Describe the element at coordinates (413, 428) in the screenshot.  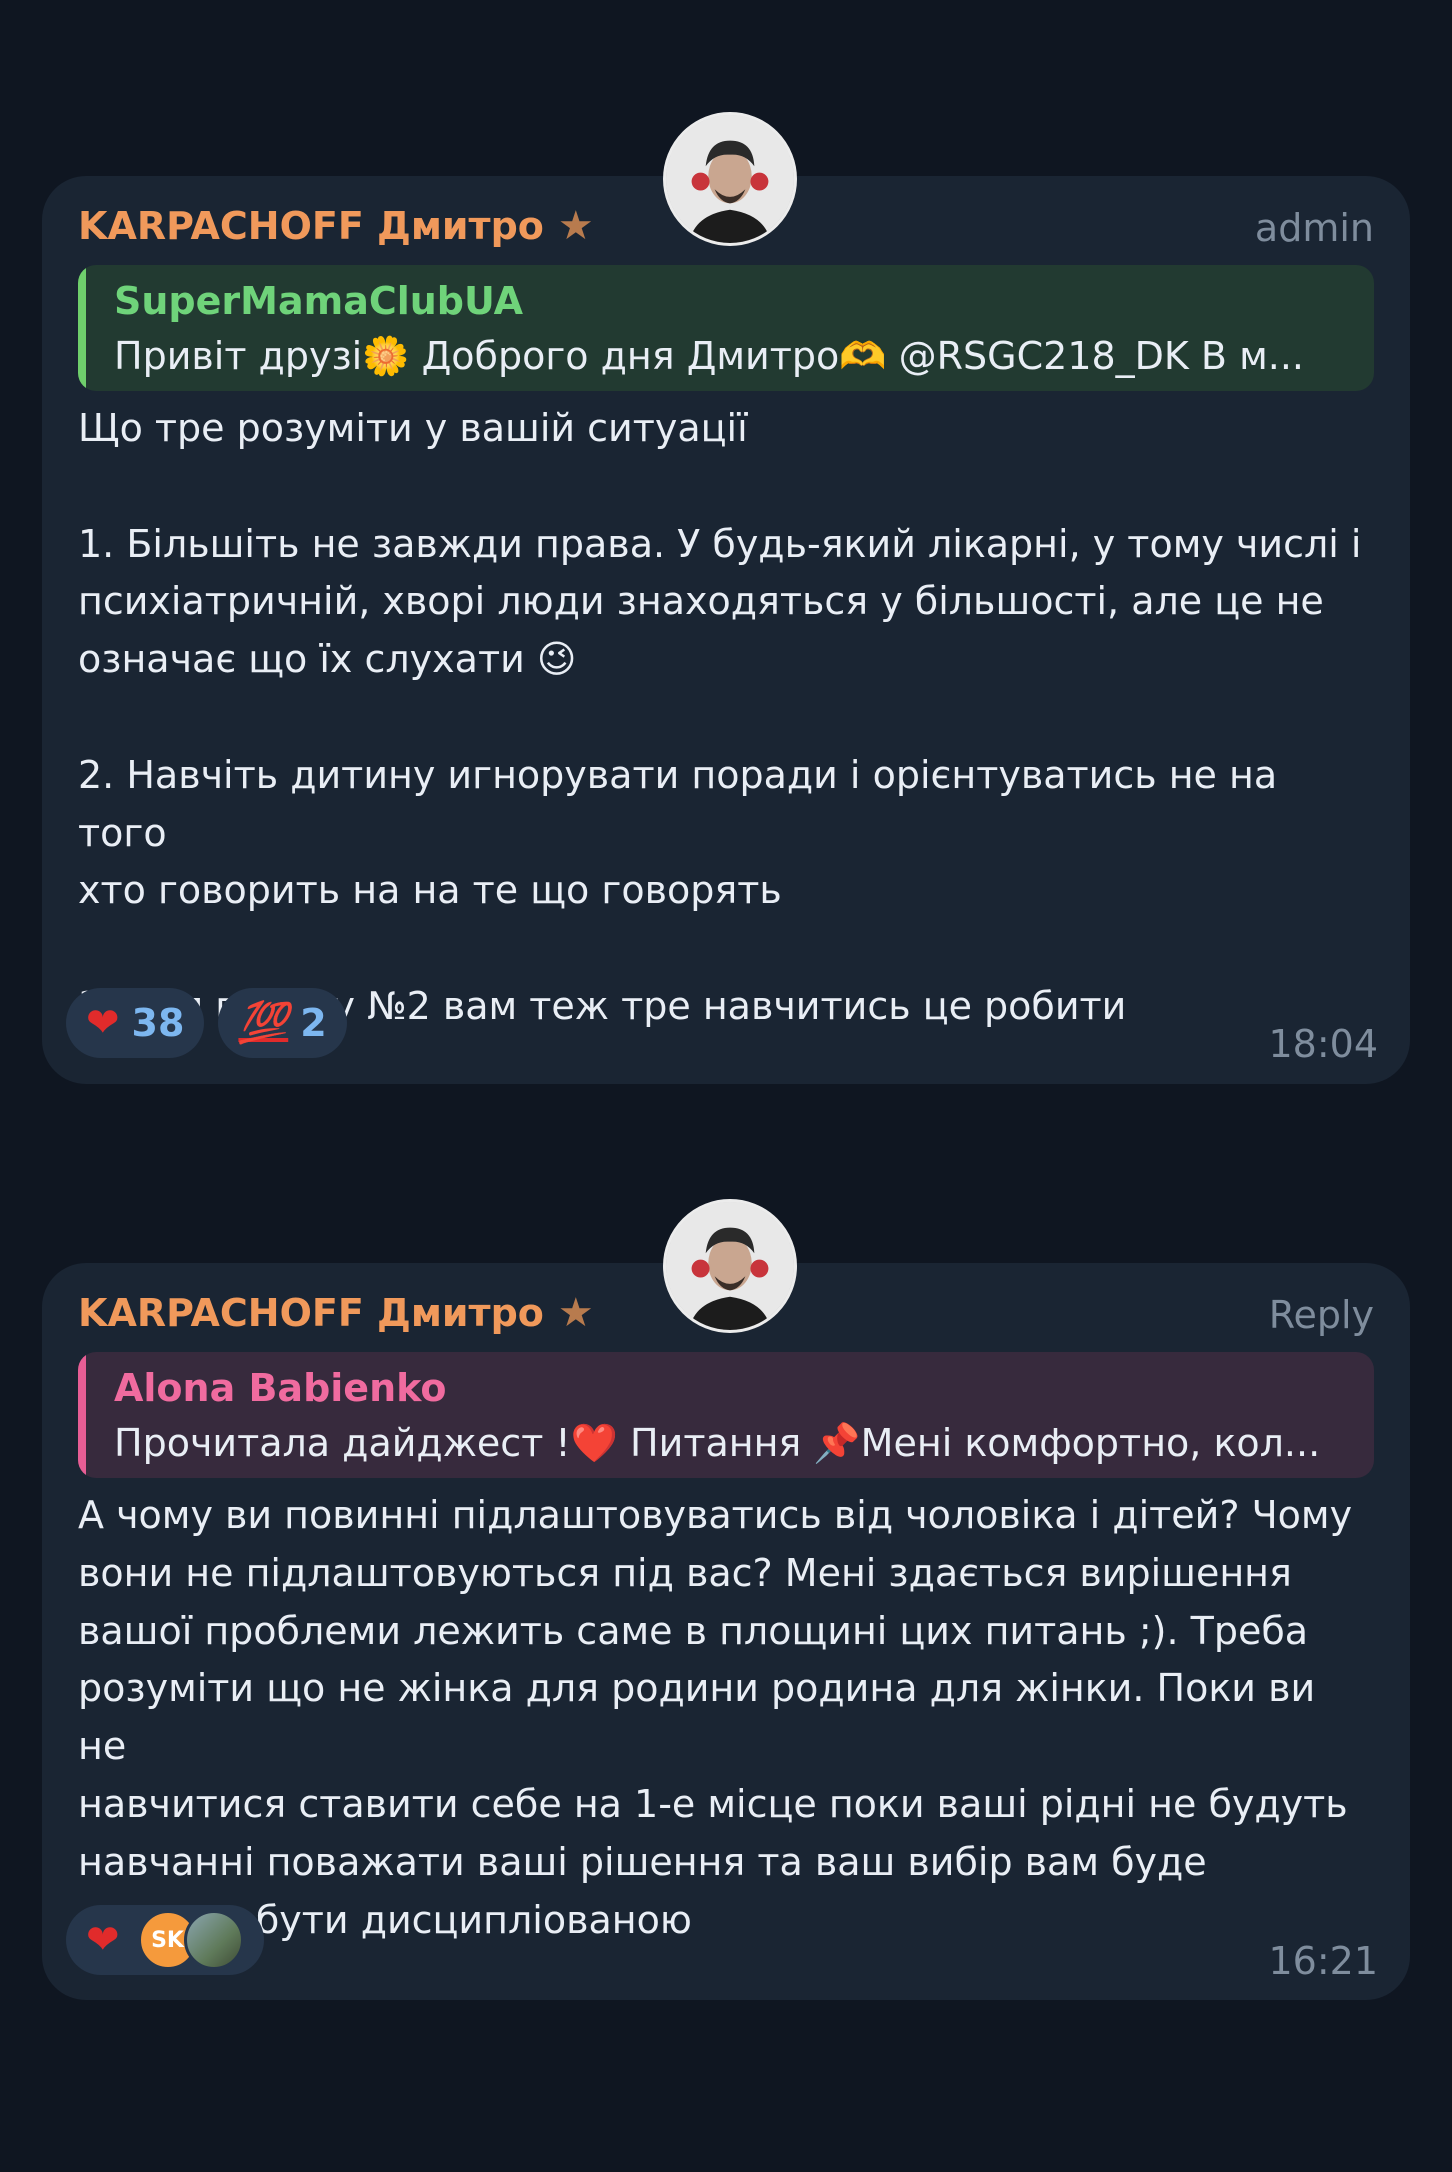
I see `text-line: Що тре розуміти у вашій ситуації` at that location.